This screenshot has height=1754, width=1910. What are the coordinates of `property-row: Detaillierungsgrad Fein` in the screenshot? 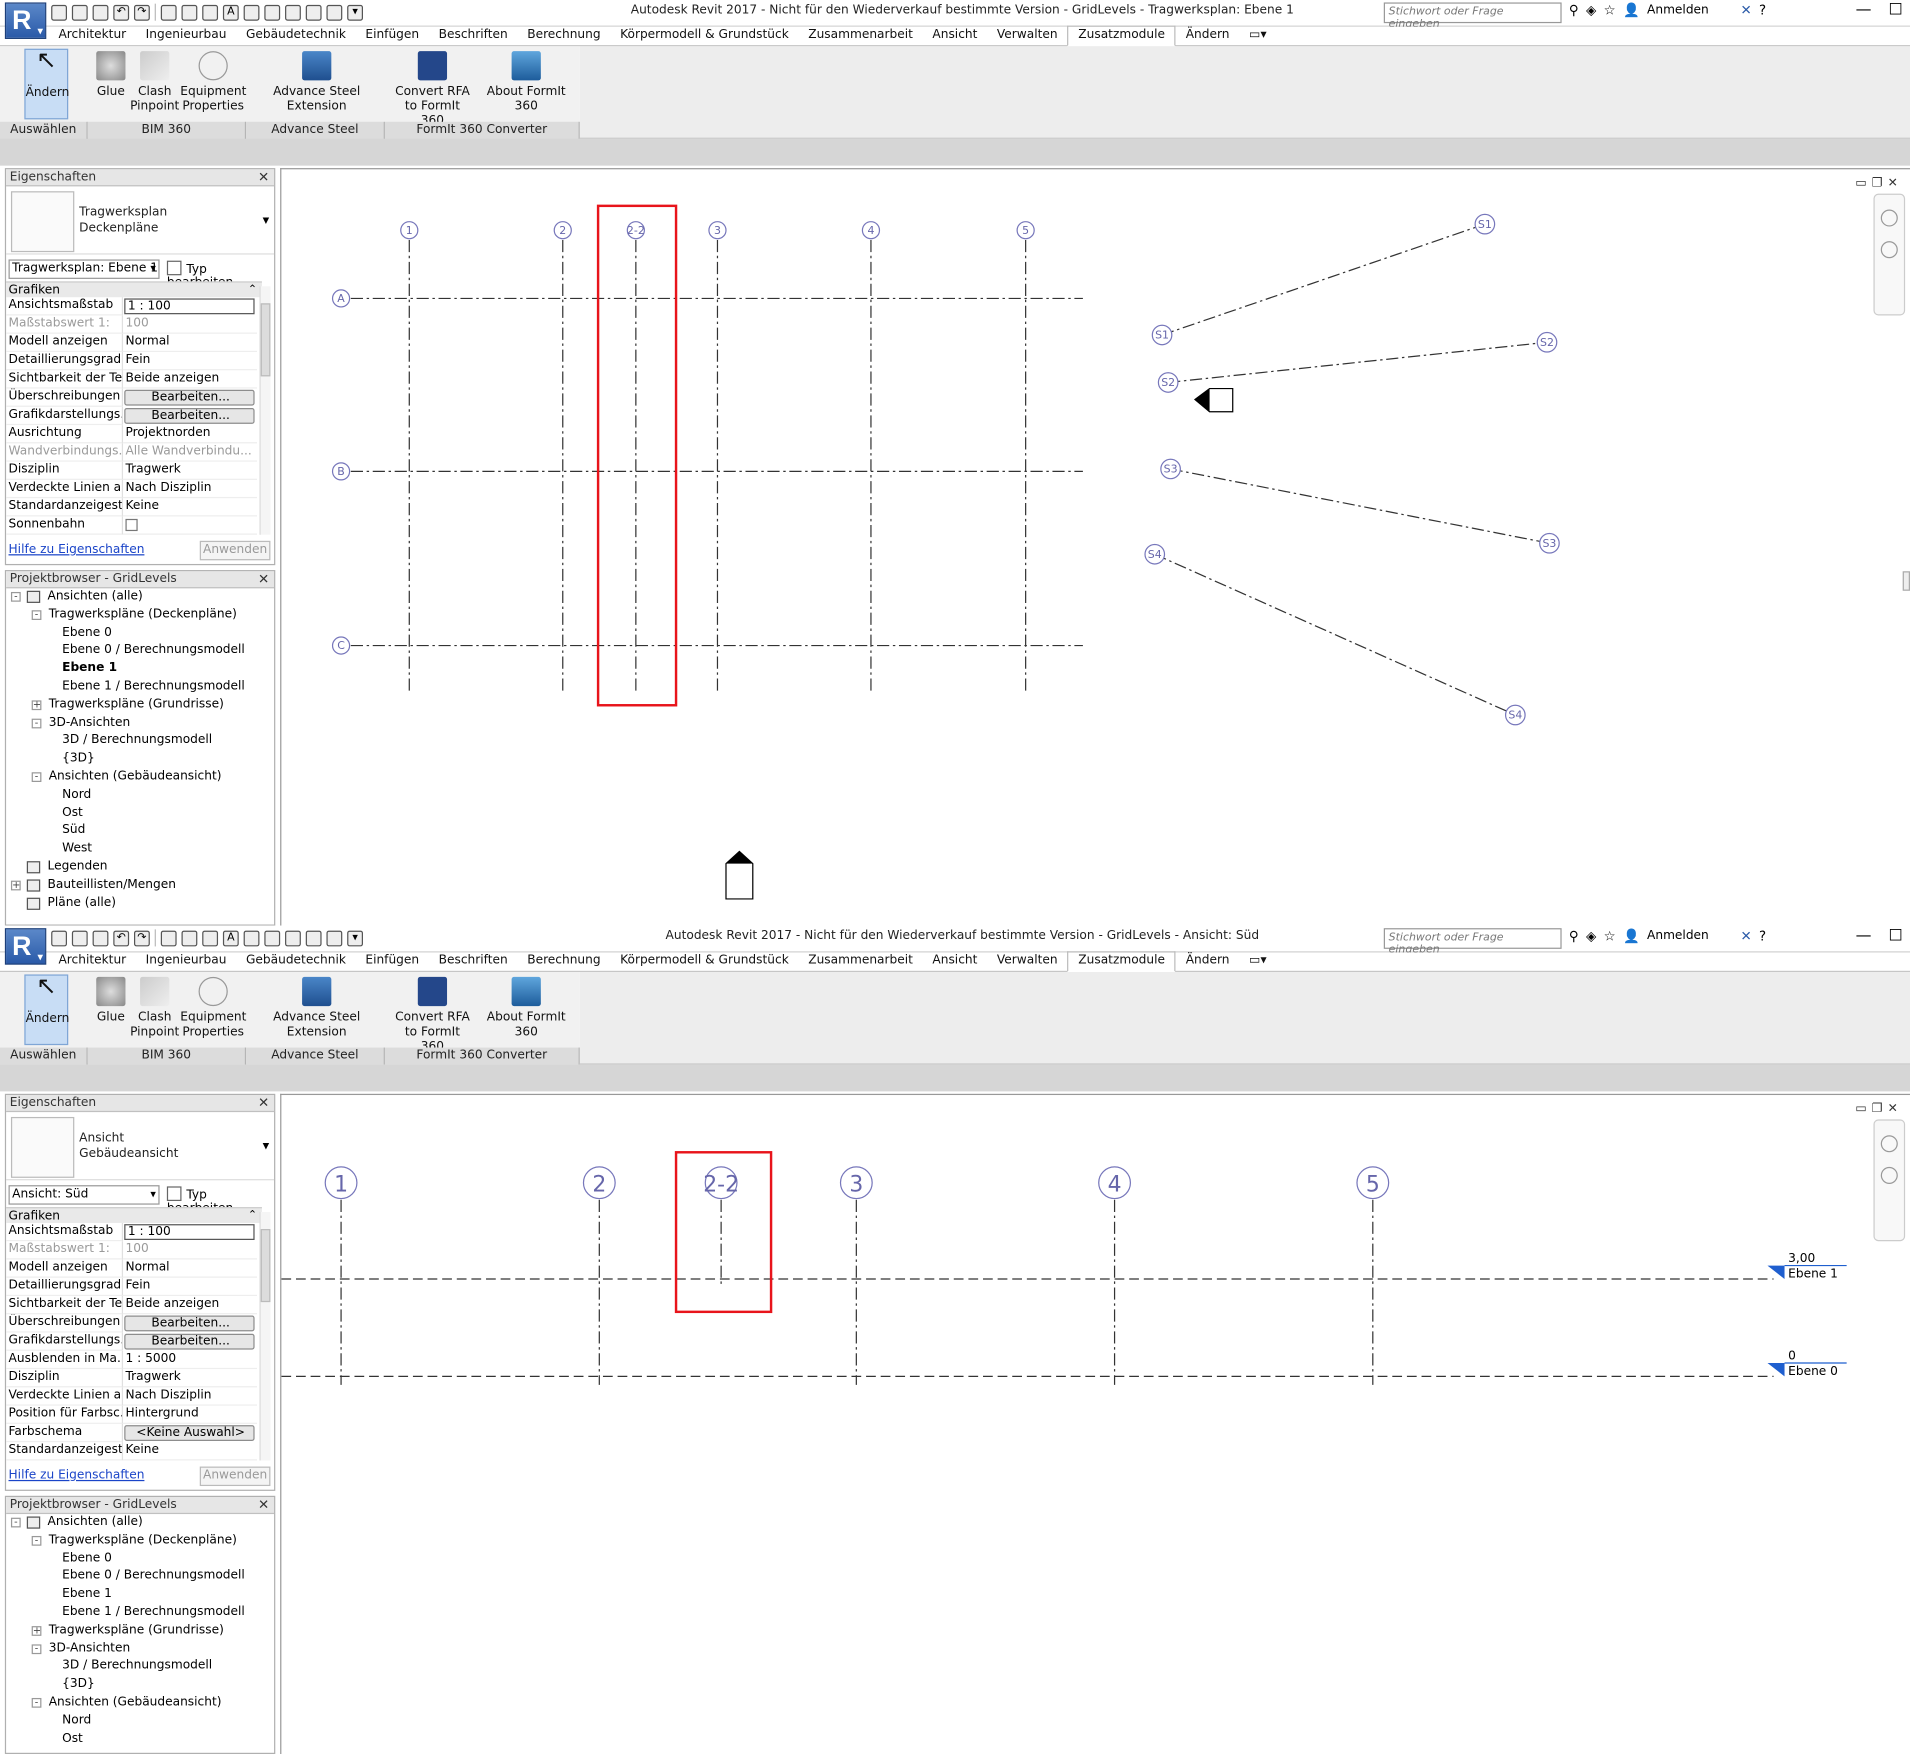 It's located at (132, 1287).